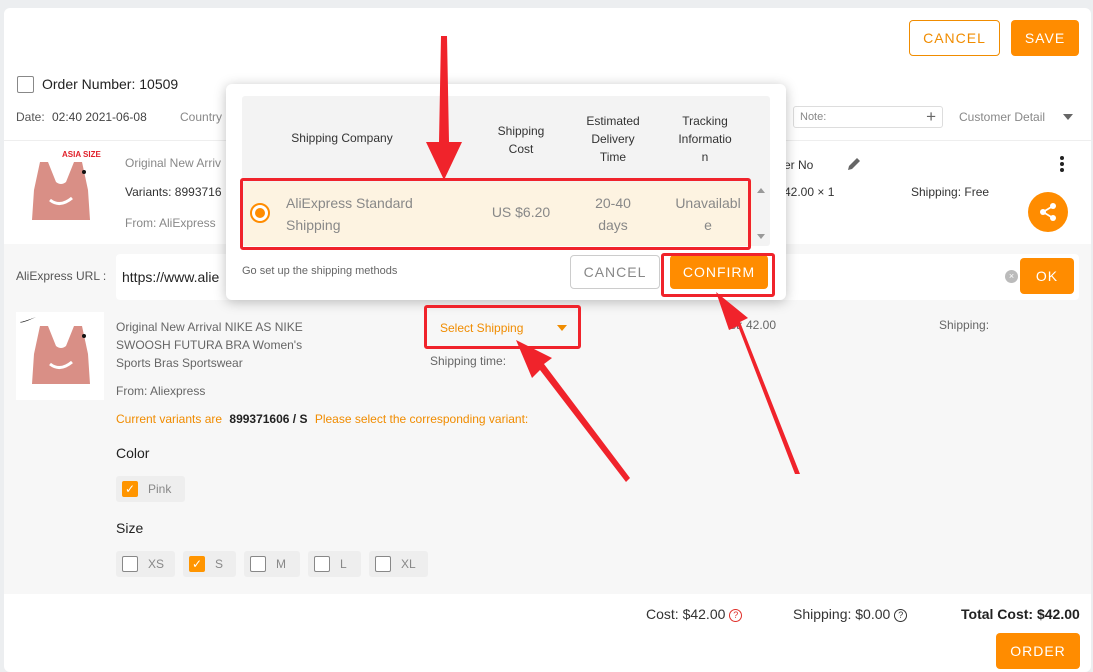 The image size is (1093, 672). I want to click on arrow-down-icon, so click(444, 108).